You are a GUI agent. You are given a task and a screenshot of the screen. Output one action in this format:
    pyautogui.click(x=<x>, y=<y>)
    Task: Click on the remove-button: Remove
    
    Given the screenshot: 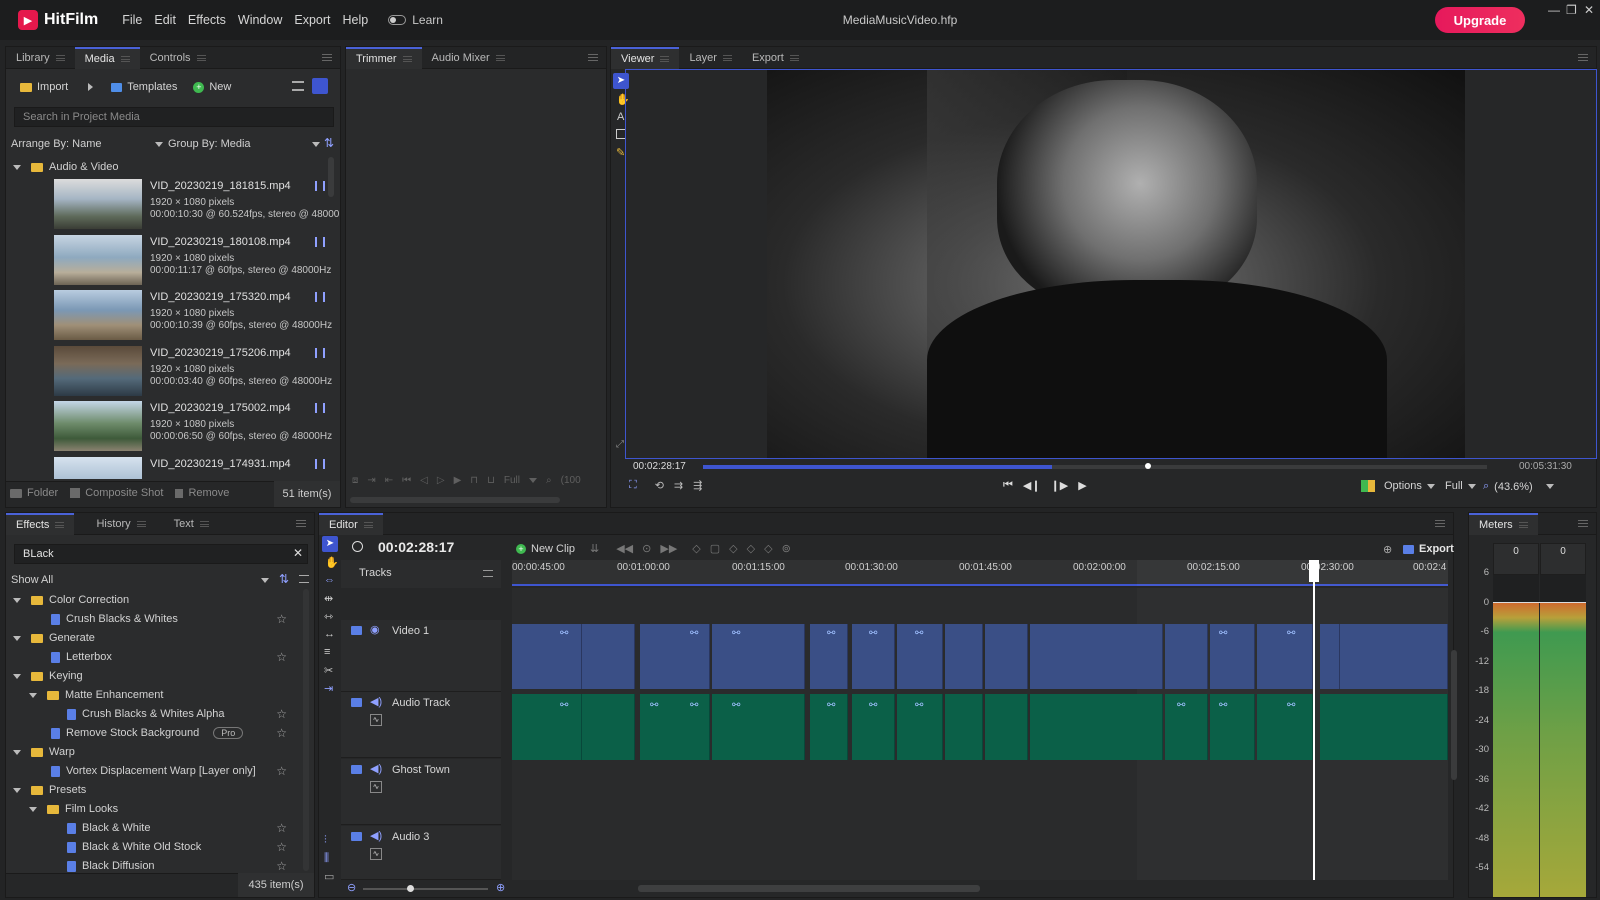 What is the action you would take?
    pyautogui.click(x=202, y=493)
    